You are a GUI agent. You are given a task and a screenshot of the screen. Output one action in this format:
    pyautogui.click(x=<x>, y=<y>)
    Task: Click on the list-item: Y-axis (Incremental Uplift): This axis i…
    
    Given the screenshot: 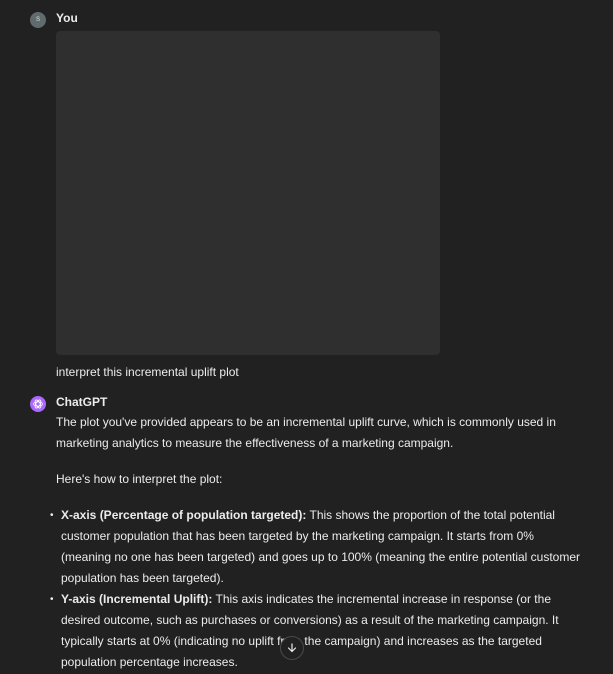 What is the action you would take?
    pyautogui.click(x=318, y=631)
    